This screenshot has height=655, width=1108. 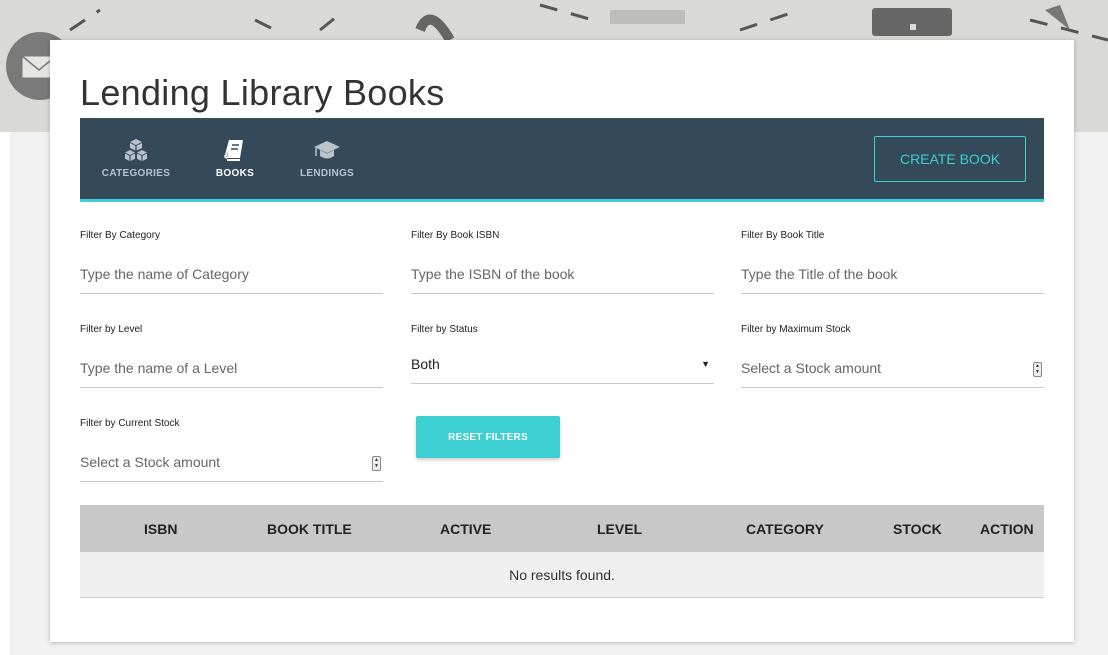 What do you see at coordinates (425, 363) in the screenshot?
I see `filter-status-value: Both` at bounding box center [425, 363].